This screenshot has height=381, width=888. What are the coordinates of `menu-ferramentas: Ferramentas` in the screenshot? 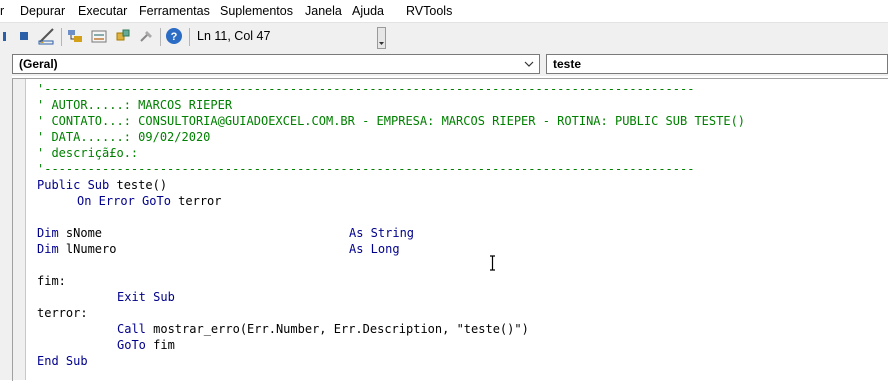 It's located at (174, 11).